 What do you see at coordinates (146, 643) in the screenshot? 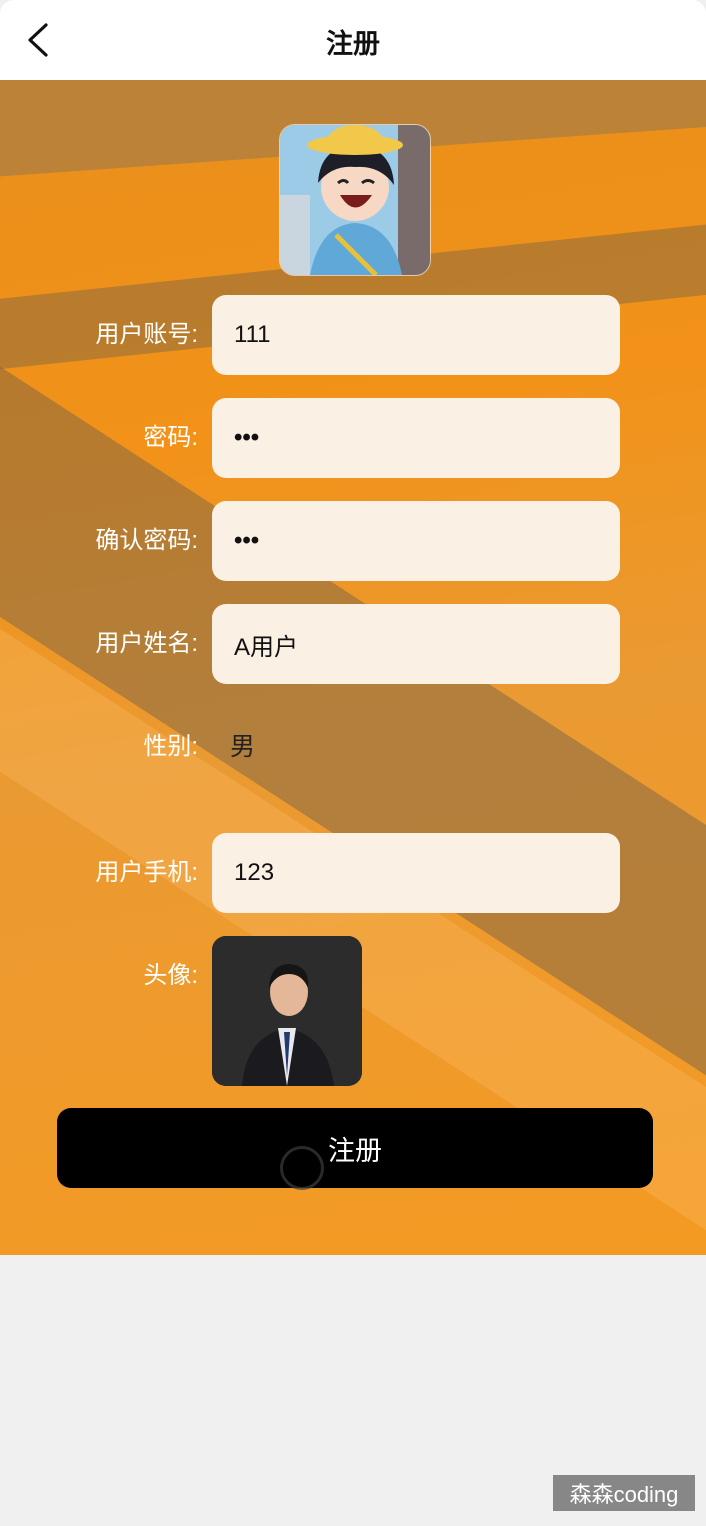
I see `name-label: 用户姓名:` at bounding box center [146, 643].